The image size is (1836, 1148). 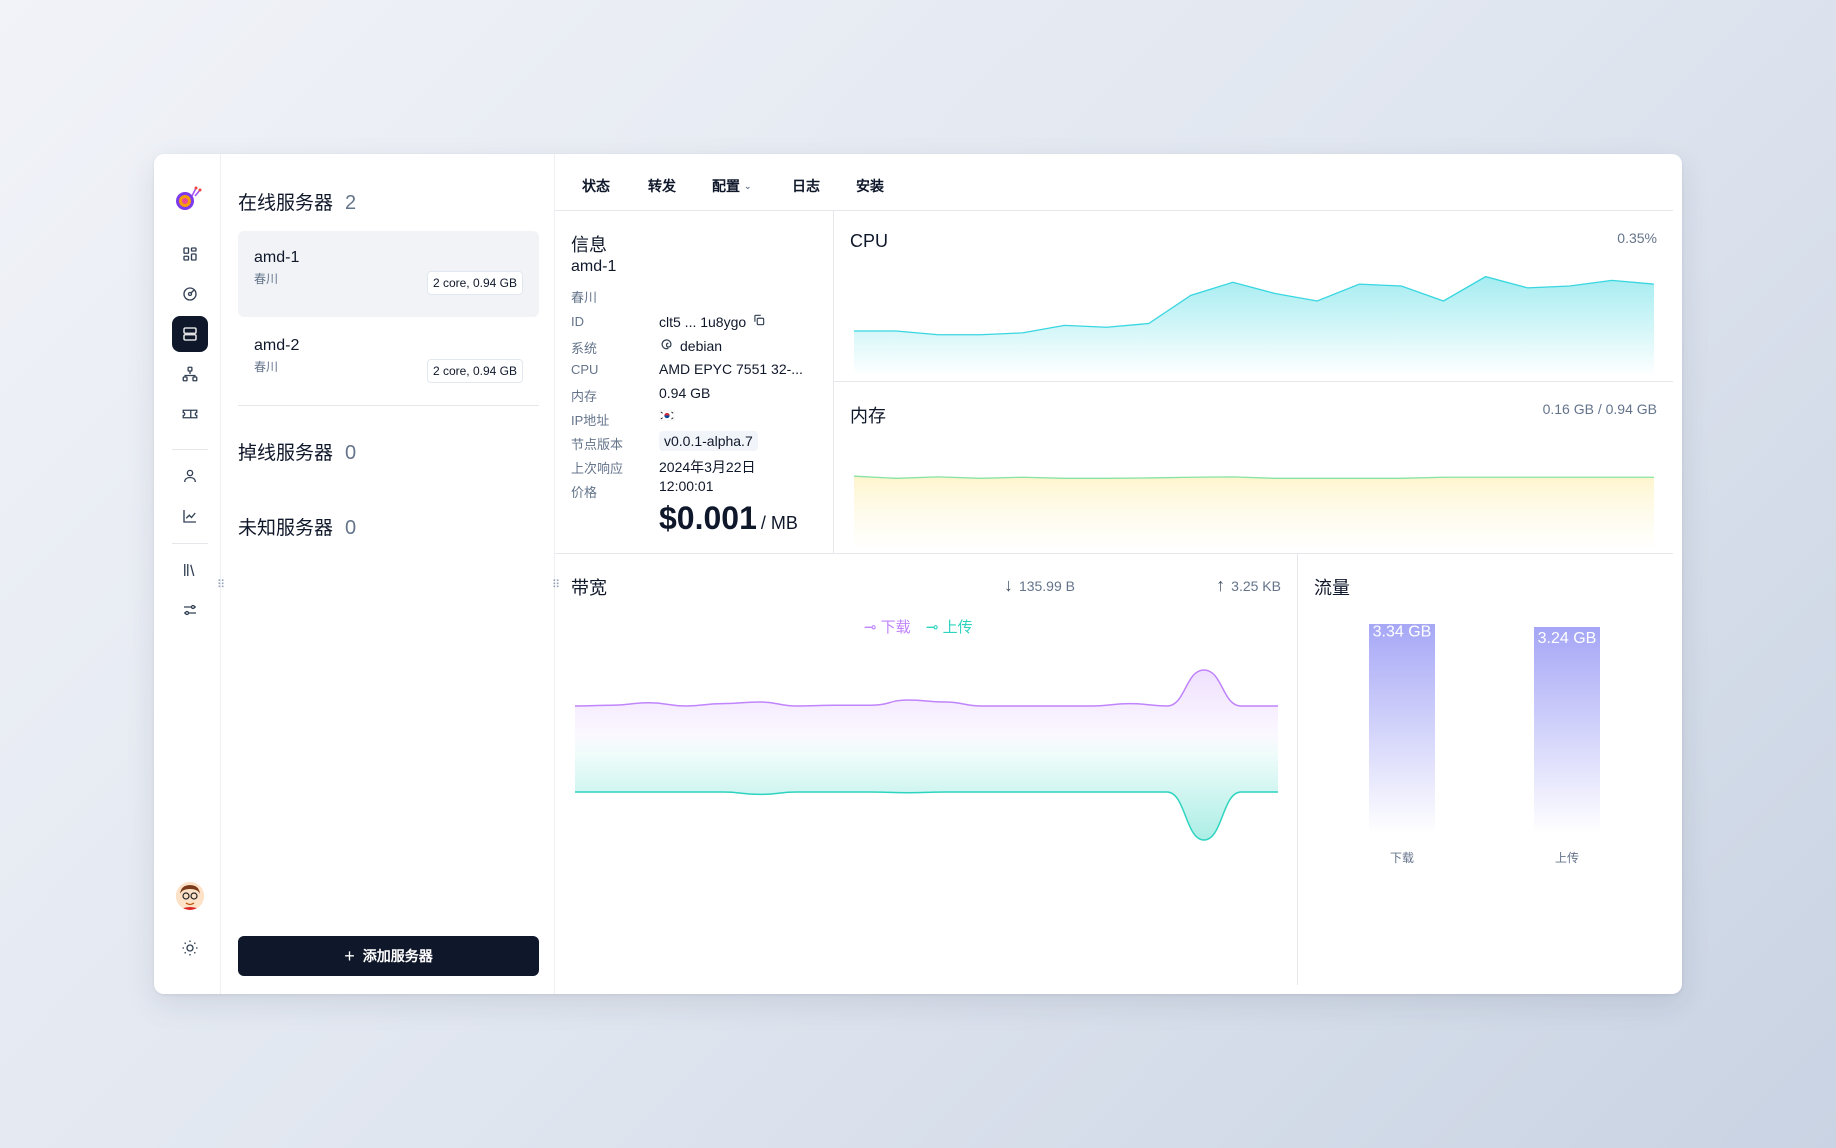 I want to click on add-server-button: + 添加服务器, so click(x=388, y=956).